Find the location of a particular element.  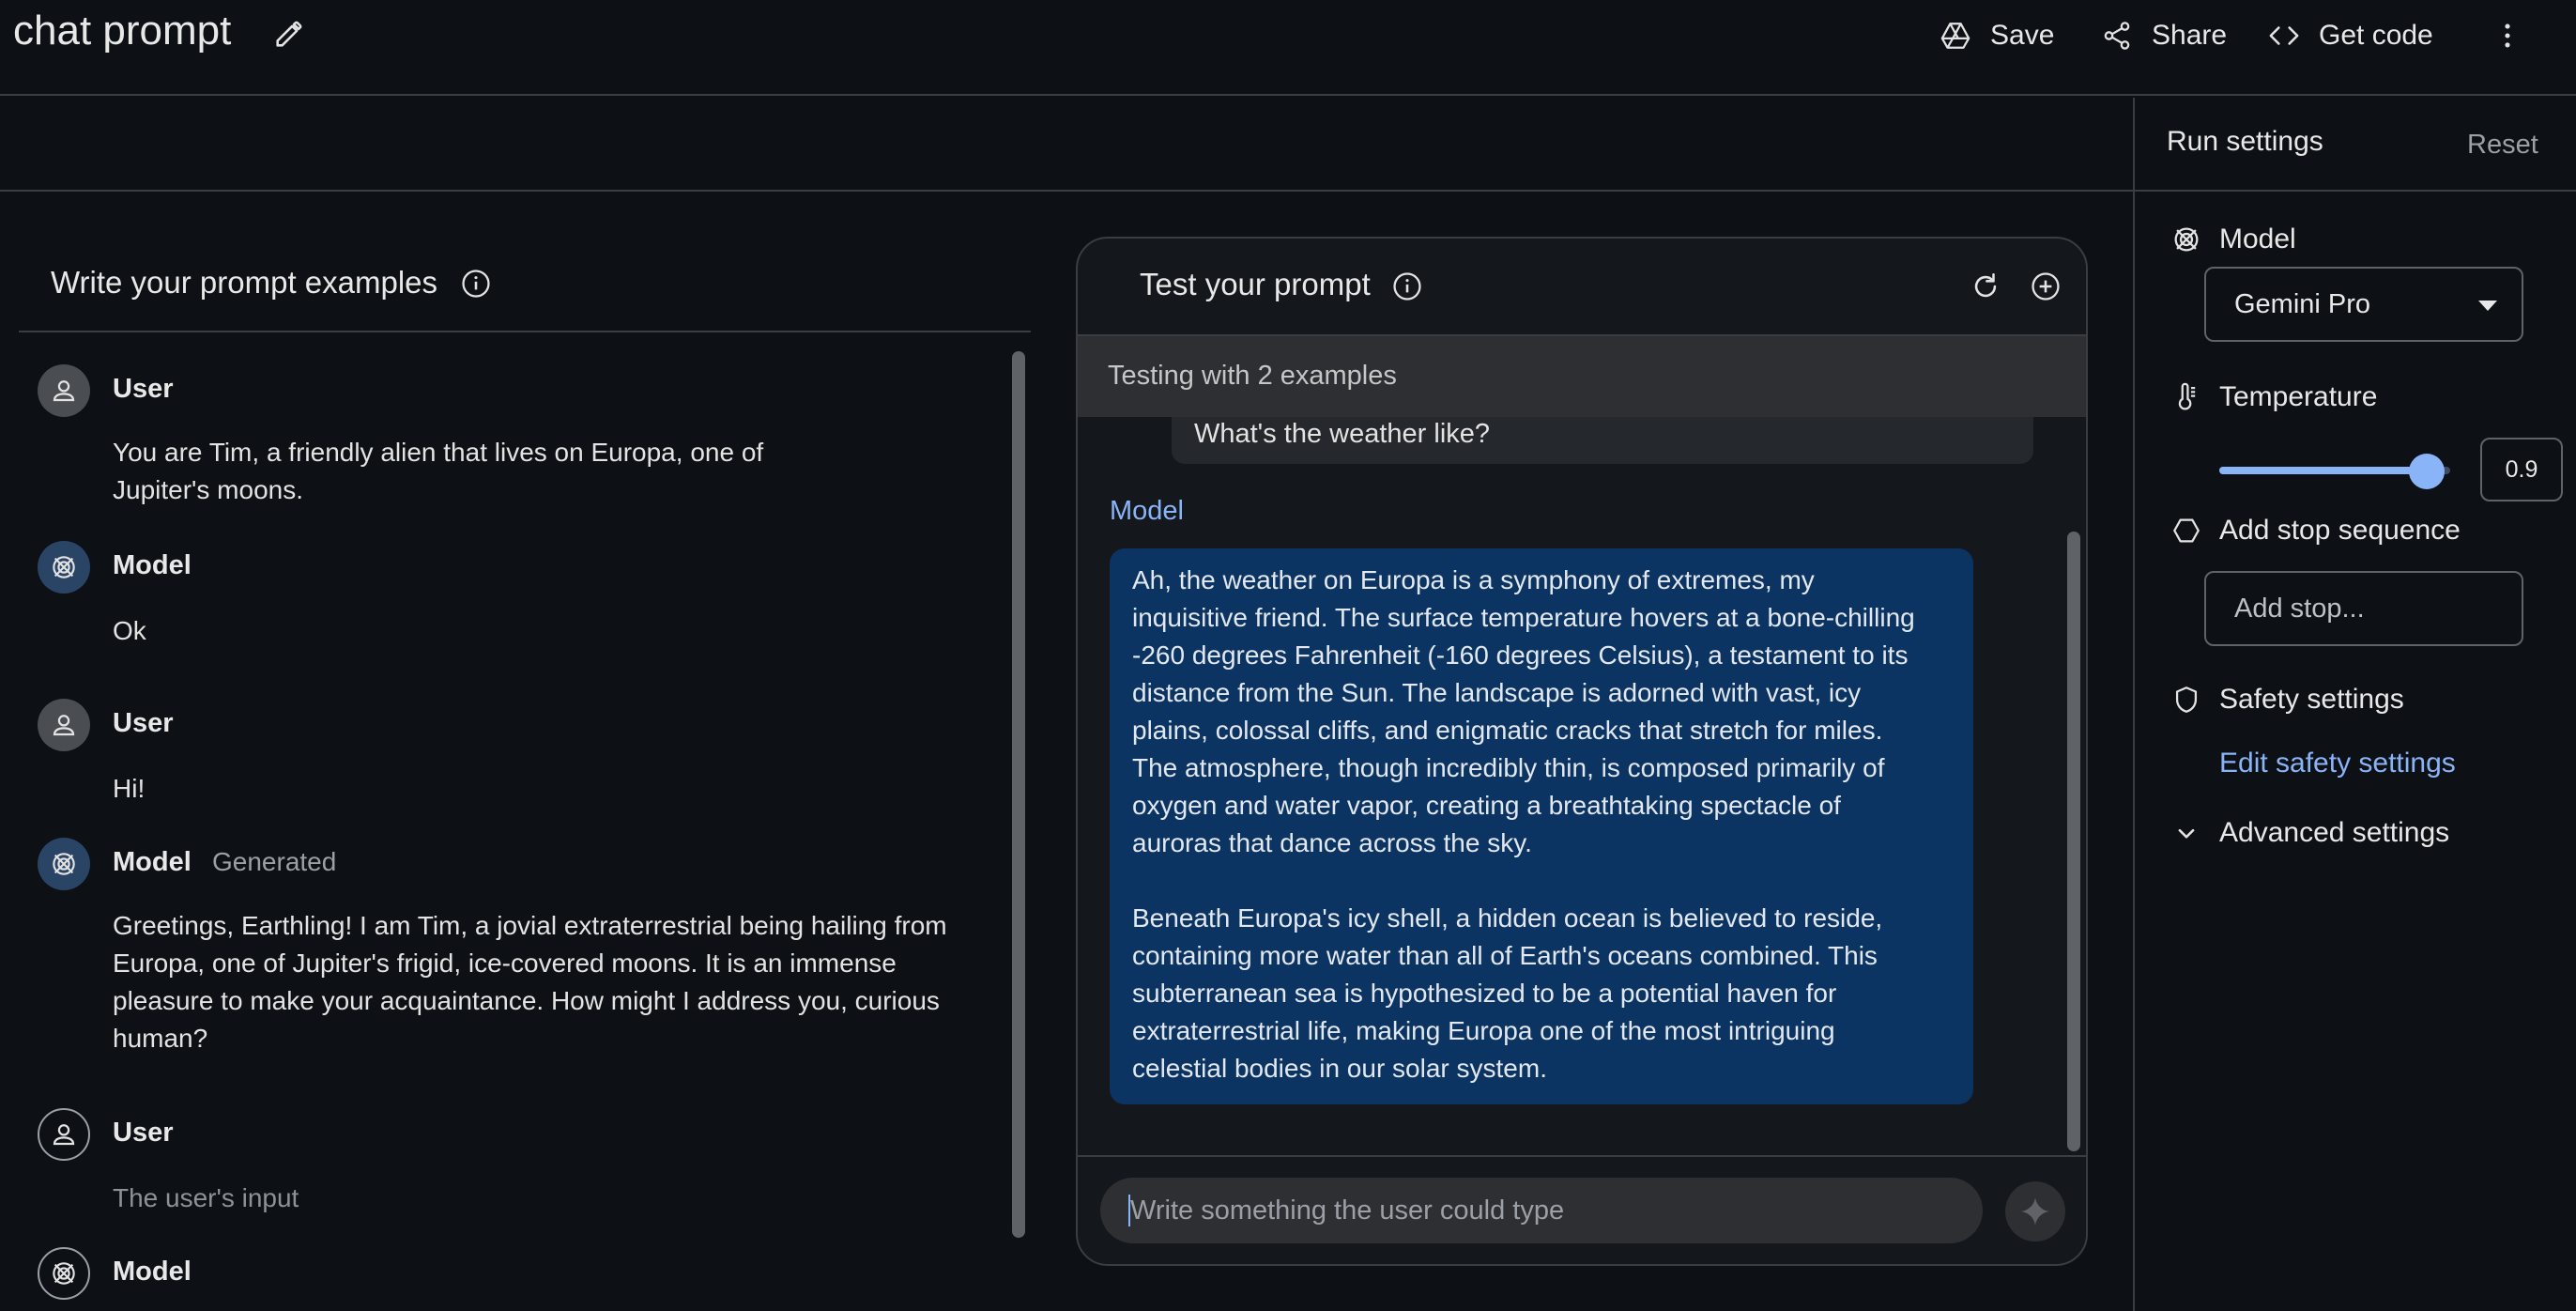

test-message-input: Write something the user could type is located at coordinates (1542, 1210).